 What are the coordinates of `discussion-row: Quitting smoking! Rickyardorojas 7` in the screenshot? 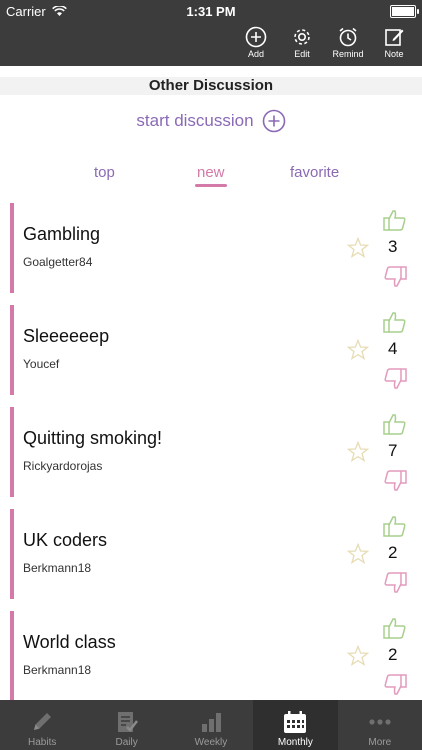 It's located at (216, 452).